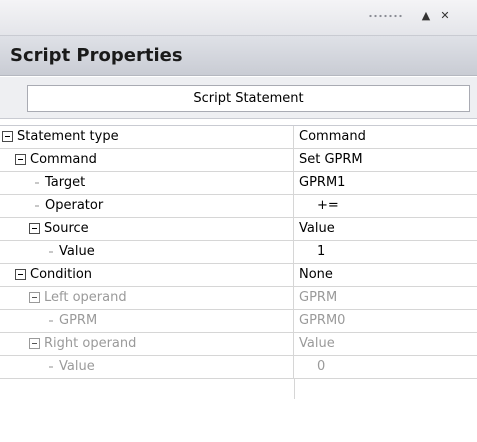 The image size is (477, 442). I want to click on property-name: Target, so click(65, 182).